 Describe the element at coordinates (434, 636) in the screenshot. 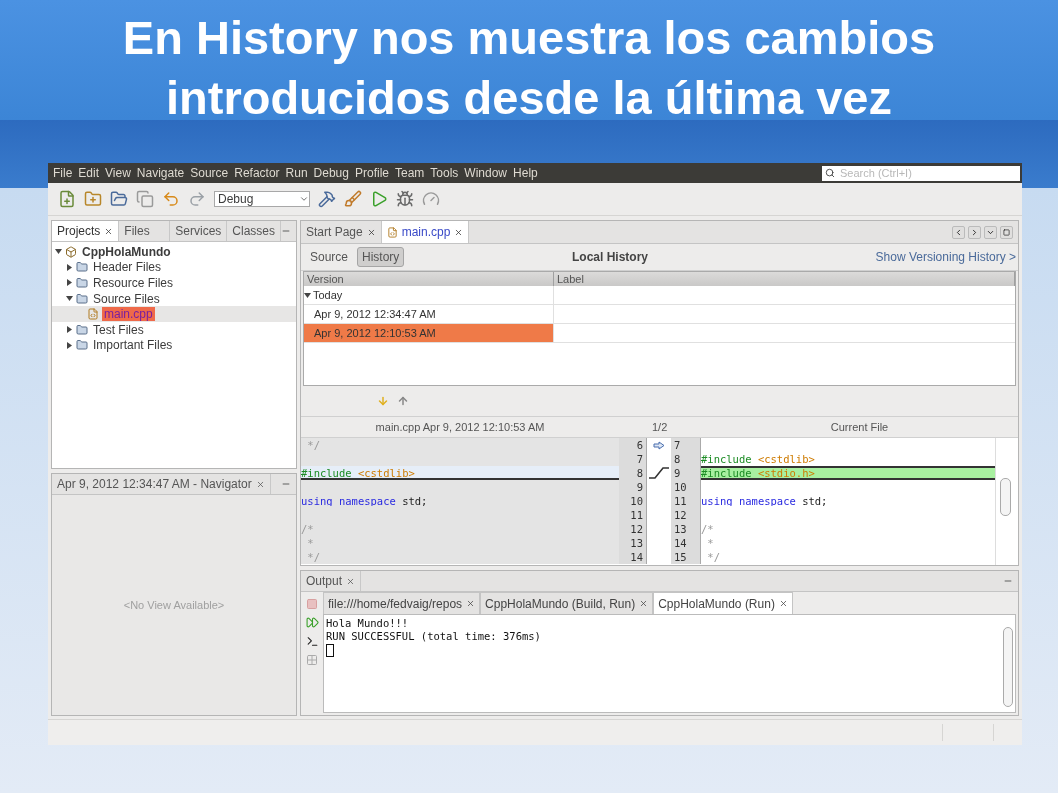

I see `console-line: RUN SUCCESSFUL (total time: 376ms)` at that location.